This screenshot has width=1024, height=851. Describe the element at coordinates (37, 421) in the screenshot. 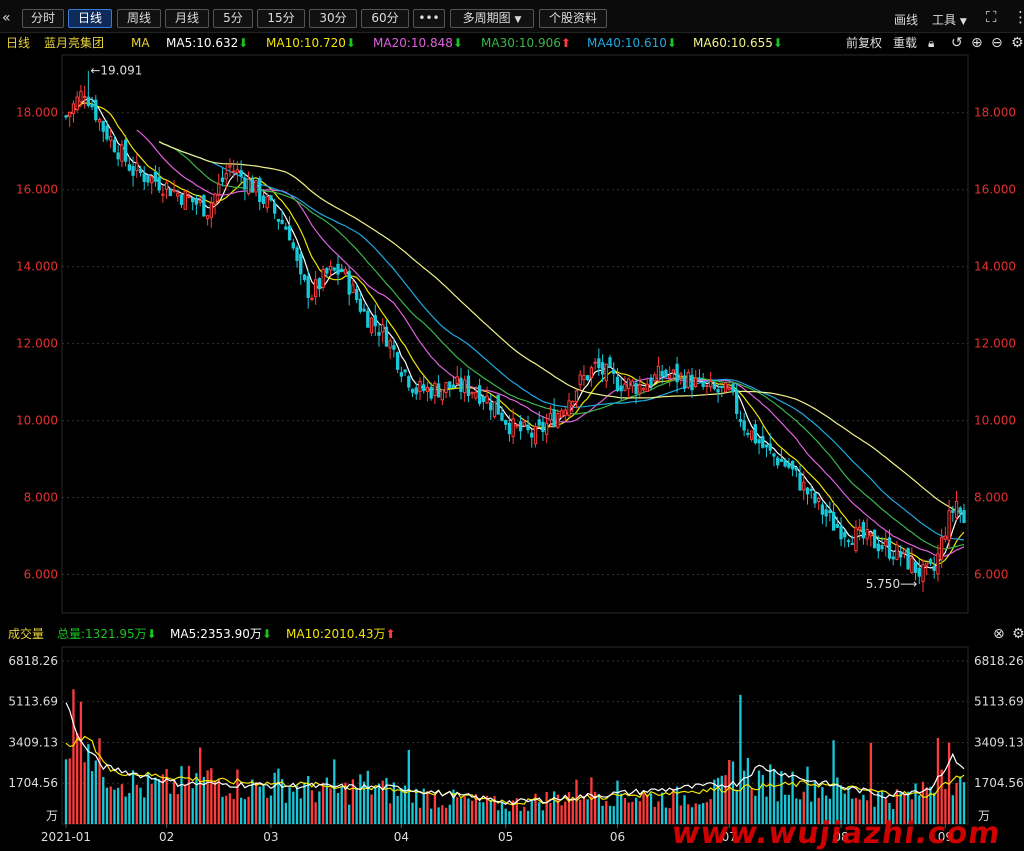

I see `price-axis-label: 10.000` at that location.